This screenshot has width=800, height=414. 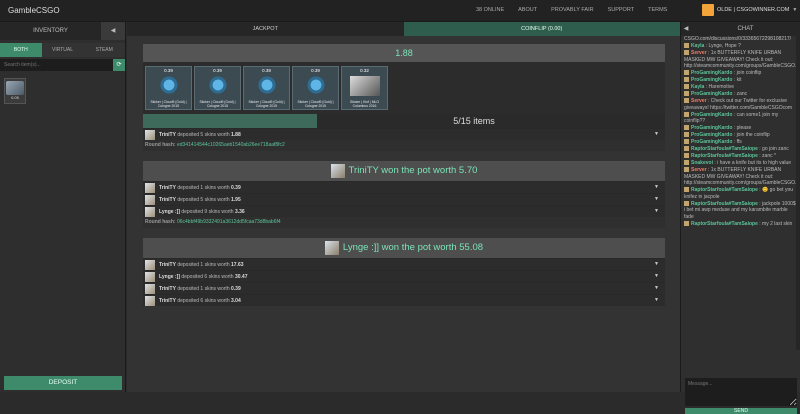 I want to click on inventory-search: ⟳, so click(x=62, y=65).